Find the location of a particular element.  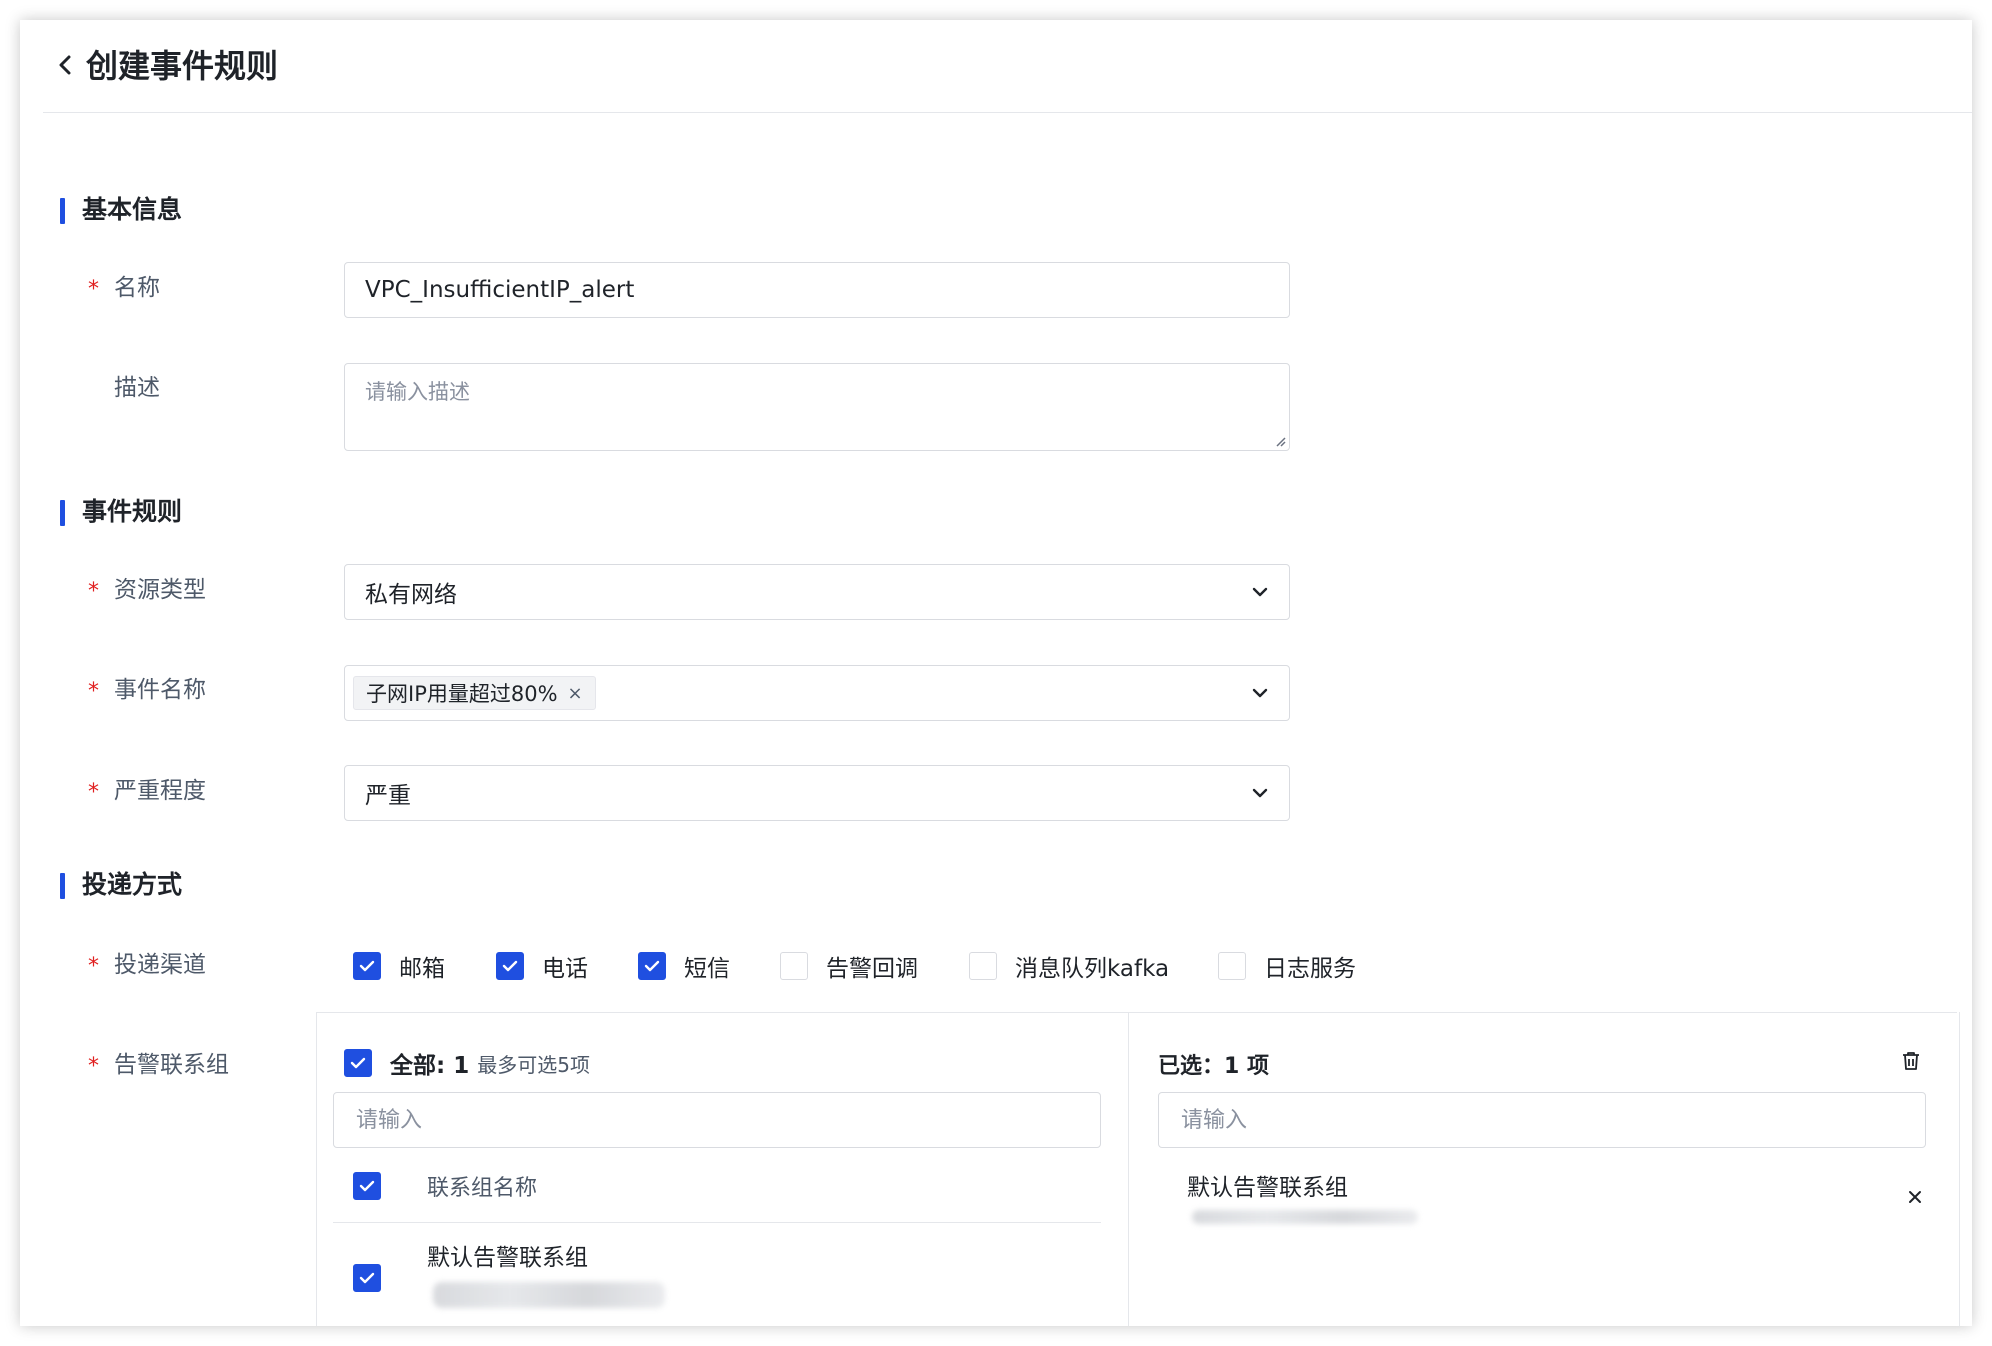

header-checkbox is located at coordinates (367, 1186).